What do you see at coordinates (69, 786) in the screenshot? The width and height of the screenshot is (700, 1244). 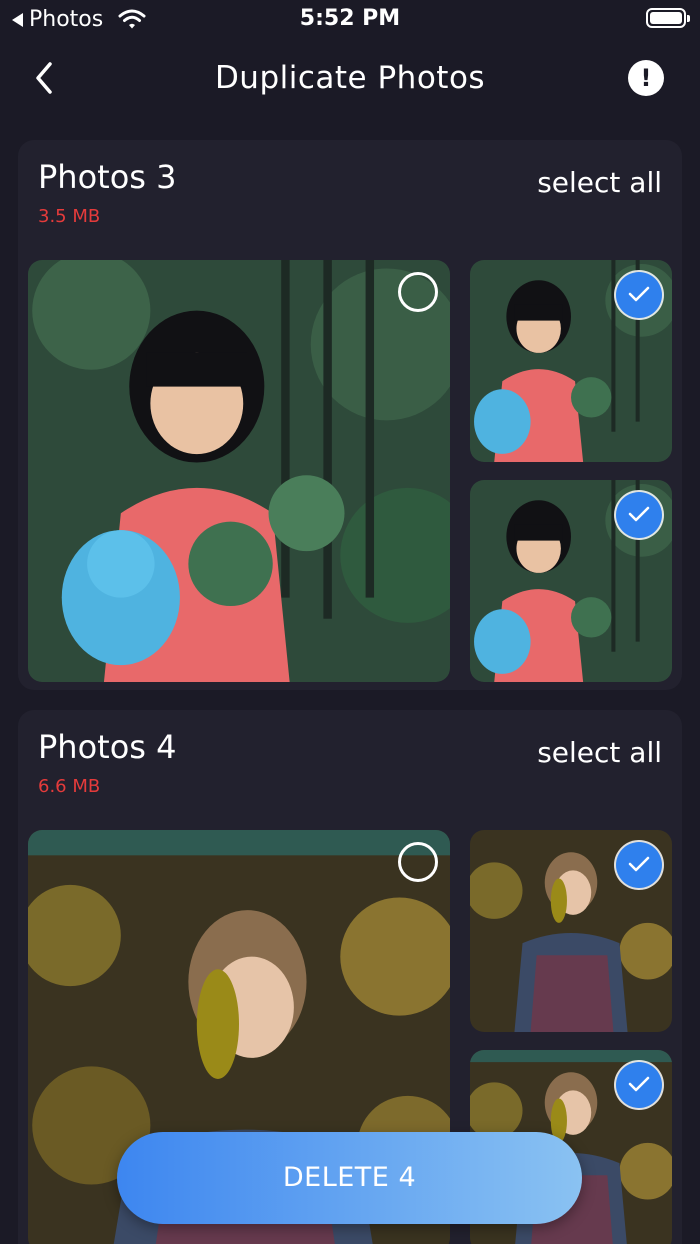 I see `group-size: 6.6 MB` at bounding box center [69, 786].